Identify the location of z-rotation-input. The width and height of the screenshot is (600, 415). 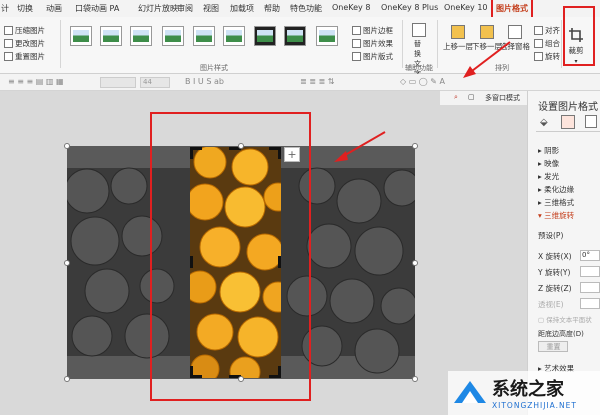
(590, 287).